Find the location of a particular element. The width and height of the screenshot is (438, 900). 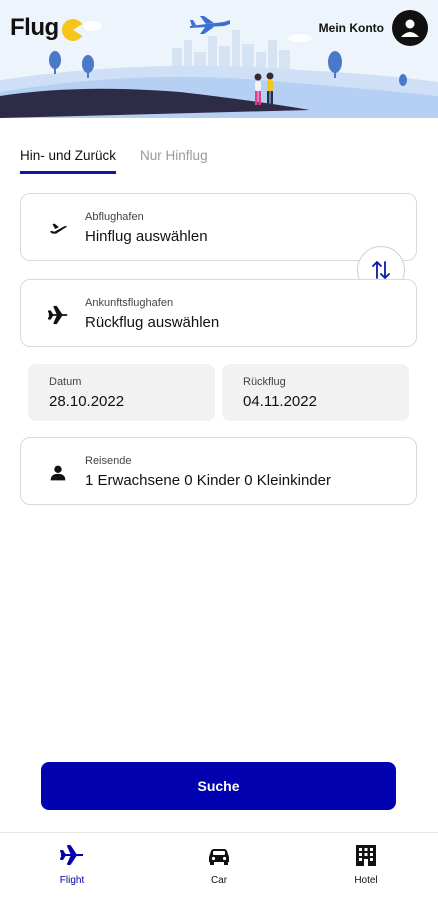

arrival-label: Ankunftsflughafen is located at coordinates (129, 303).